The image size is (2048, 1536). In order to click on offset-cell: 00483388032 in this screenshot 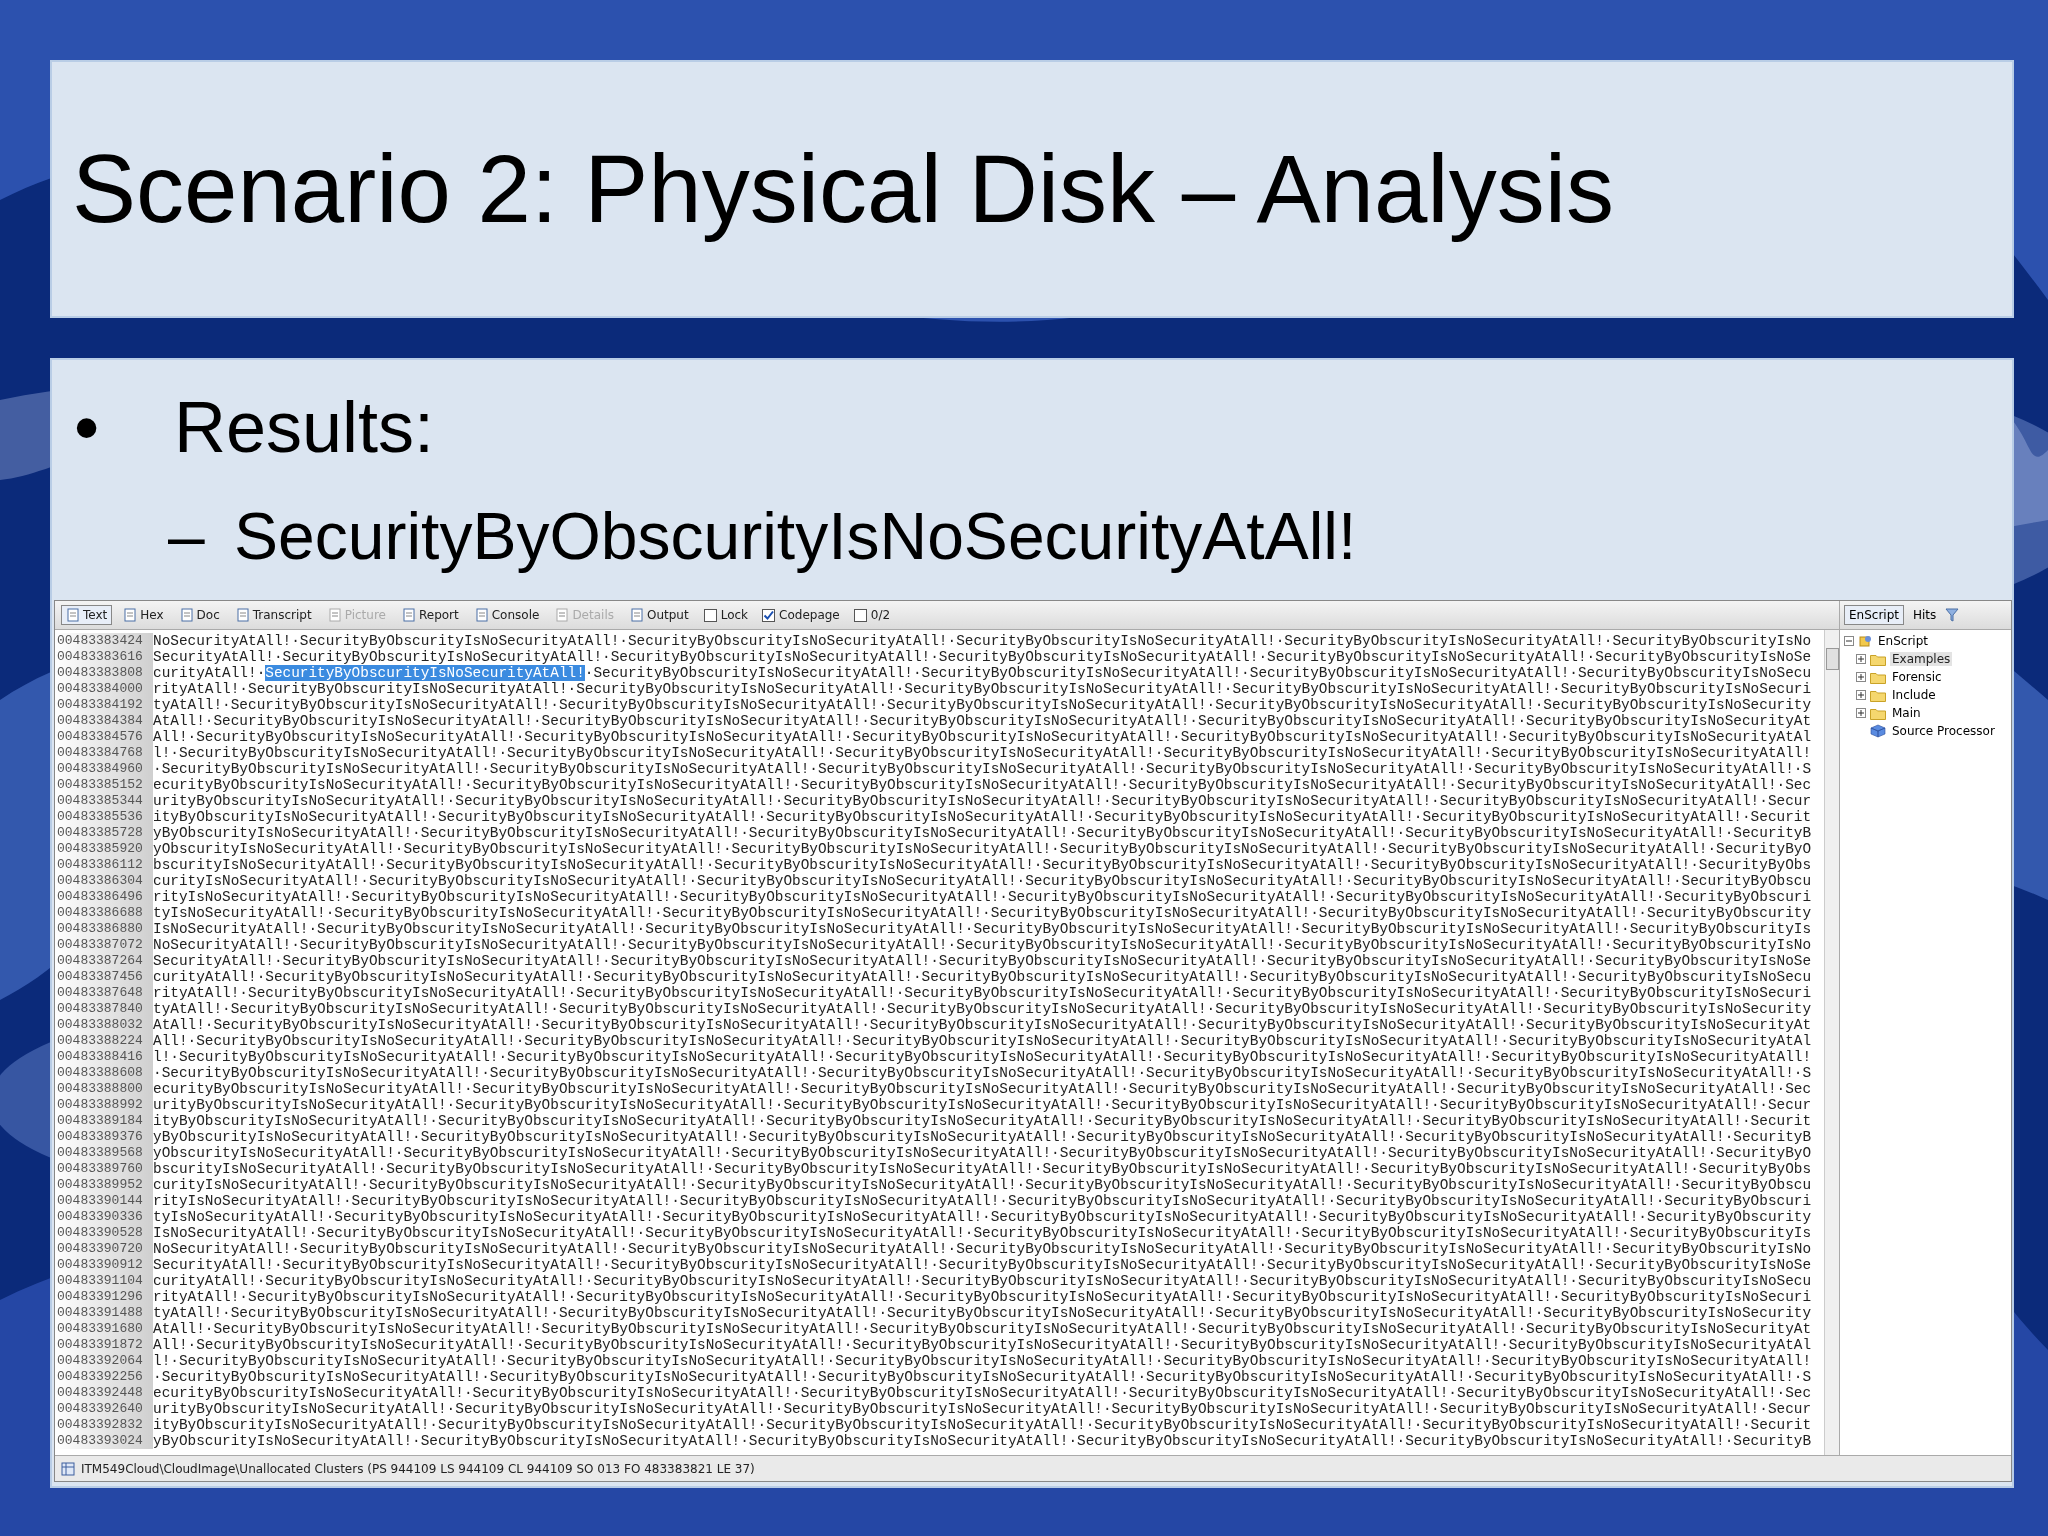, I will do `click(104, 1025)`.